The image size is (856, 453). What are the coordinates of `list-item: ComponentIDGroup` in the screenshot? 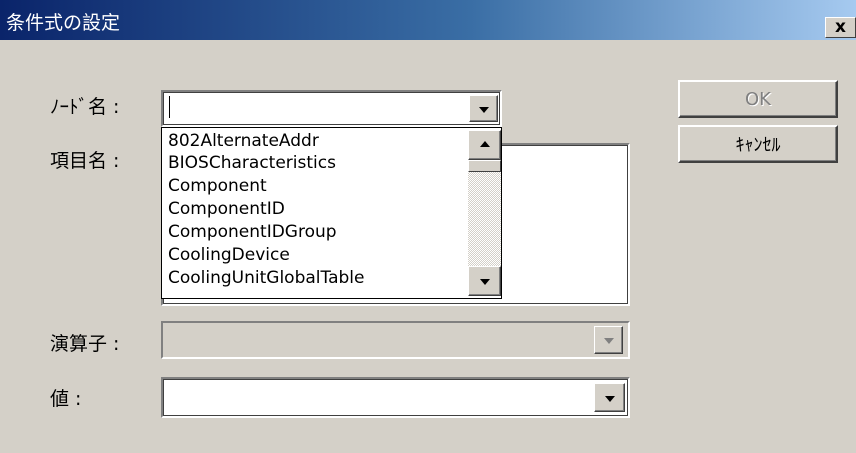 It's located at (252, 232).